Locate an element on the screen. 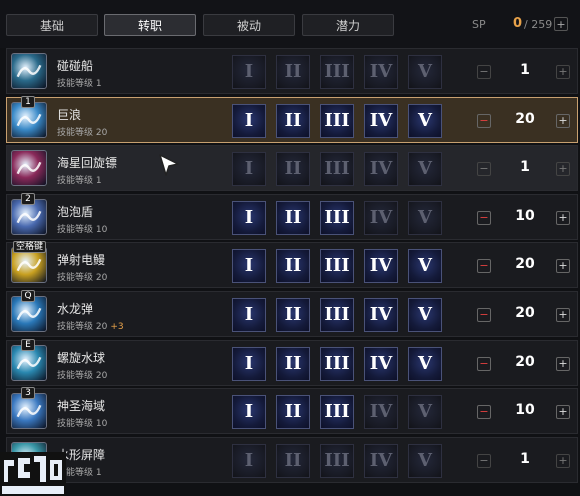 The height and width of the screenshot is (496, 580). skill-row: 水形屏障 技能等级 1 I II III IV V −1 + is located at coordinates (292, 459).